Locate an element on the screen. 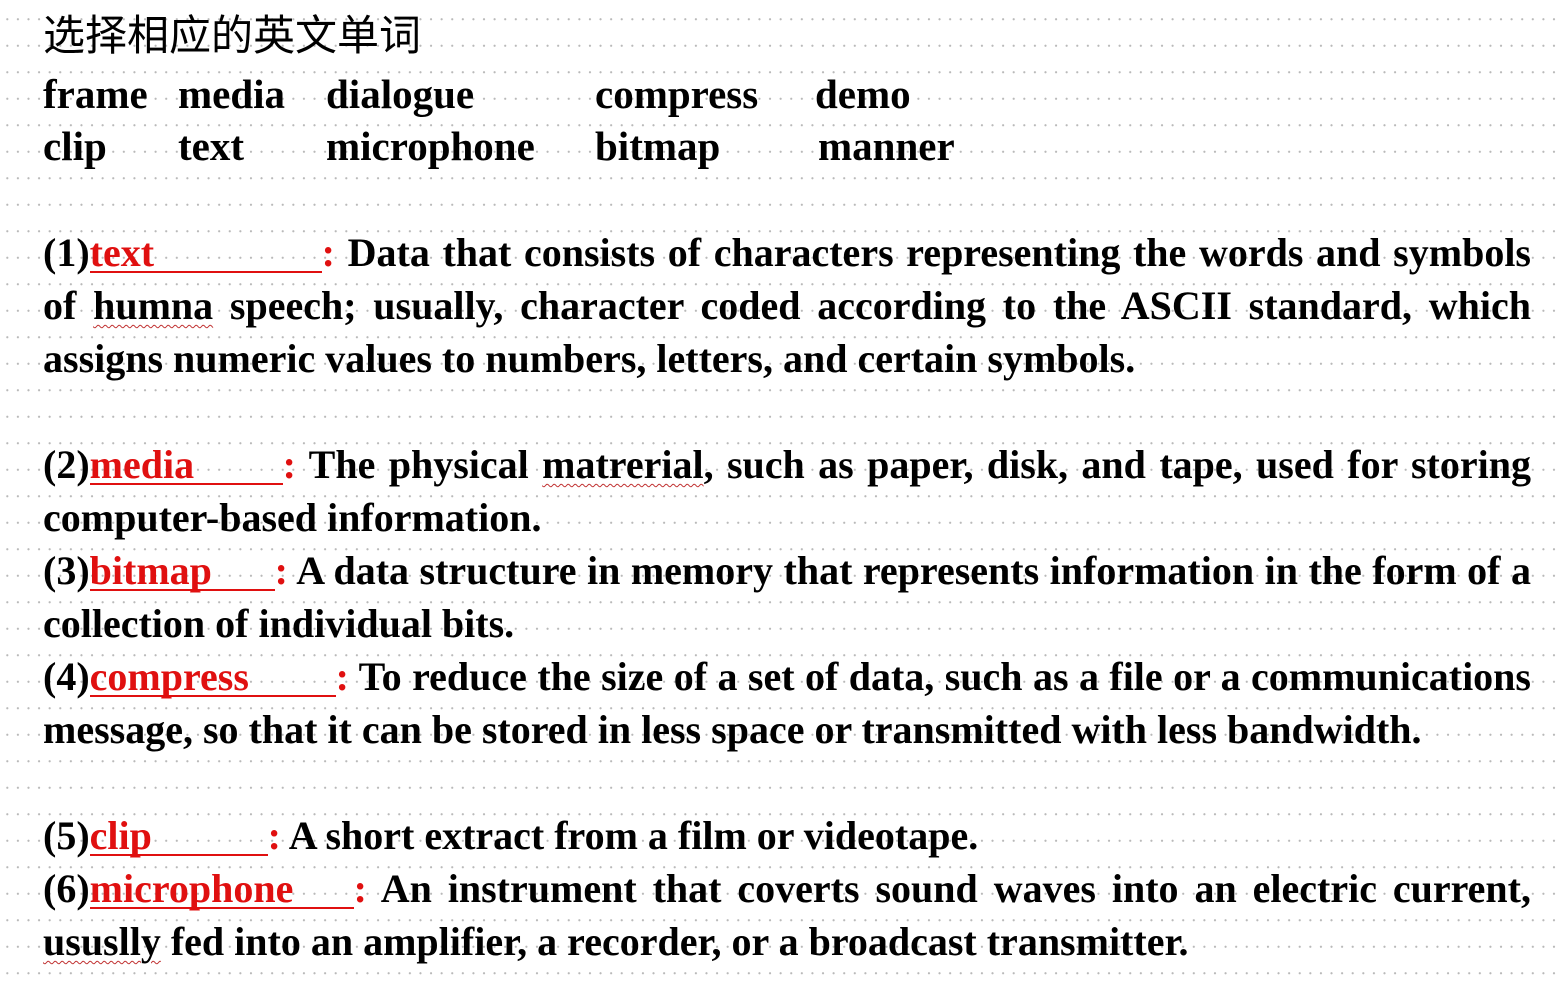 The width and height of the screenshot is (1556, 990). word-bank-clip: clip is located at coordinates (75, 146).